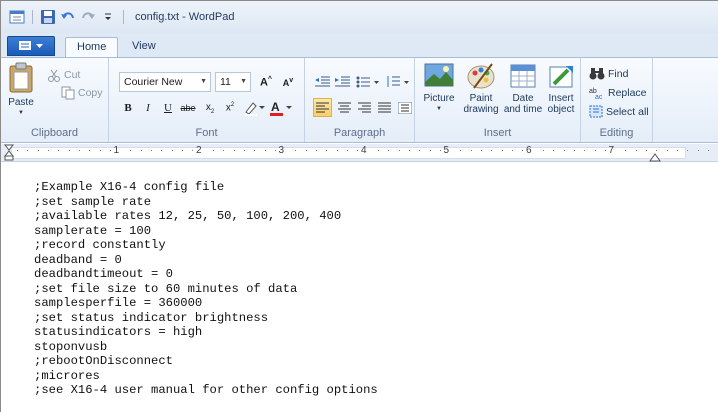 Image resolution: width=718 pixels, height=412 pixels. I want to click on subscript-button: x2, so click(210, 108).